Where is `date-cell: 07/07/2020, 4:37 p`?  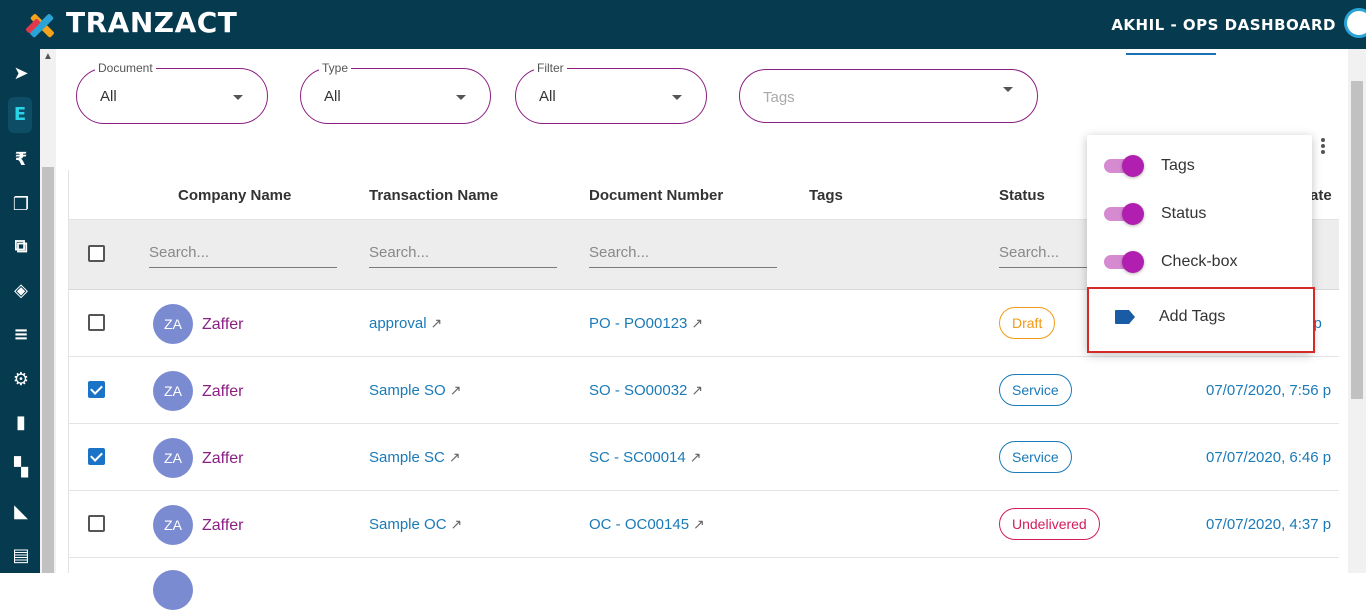 date-cell: 07/07/2020, 4:37 p is located at coordinates (1269, 524).